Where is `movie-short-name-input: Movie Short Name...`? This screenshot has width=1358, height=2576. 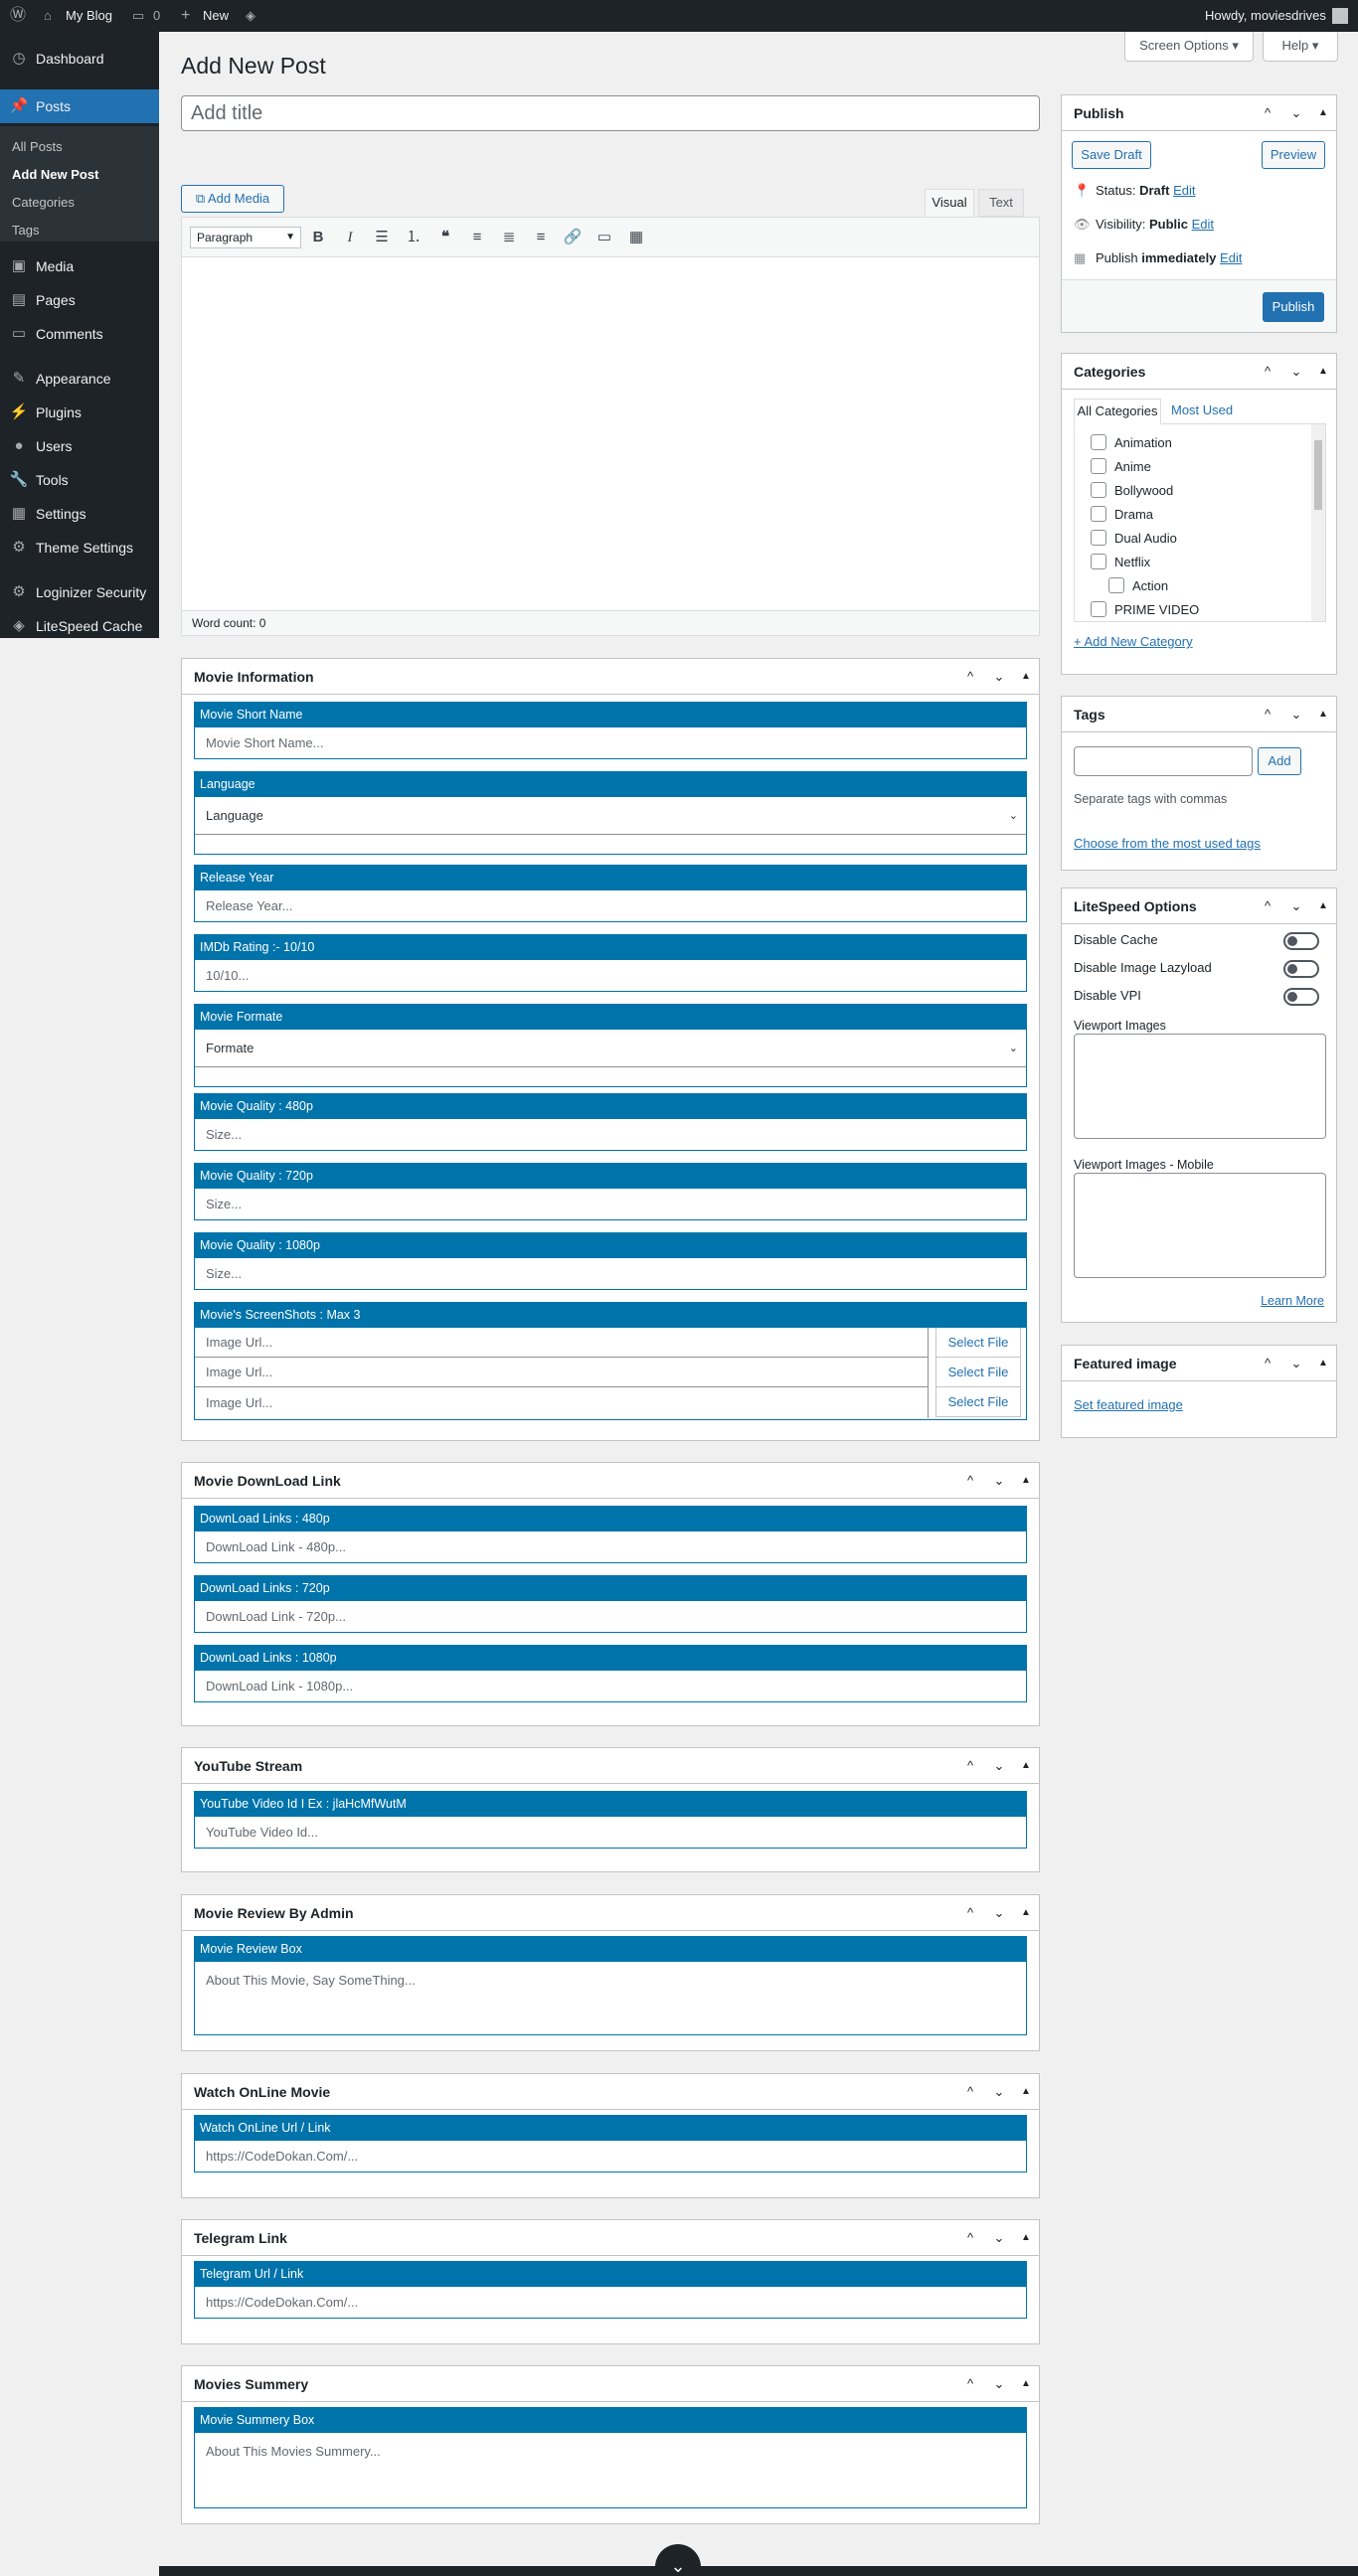
movie-short-name-input: Movie Short Name... is located at coordinates (610, 743).